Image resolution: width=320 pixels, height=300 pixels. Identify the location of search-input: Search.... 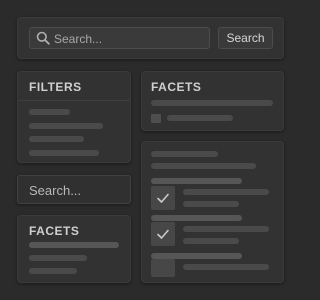
(119, 38).